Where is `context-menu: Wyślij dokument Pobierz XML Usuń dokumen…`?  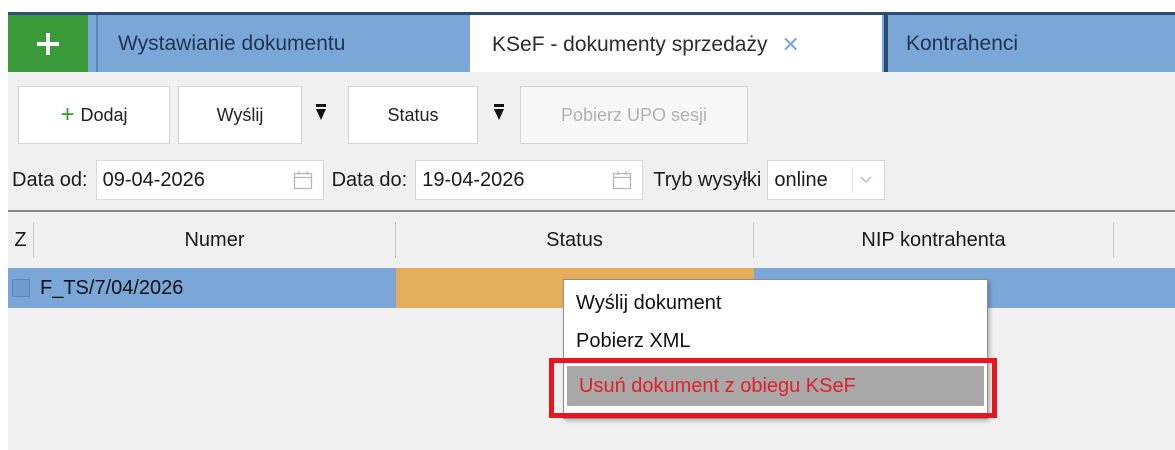 context-menu: Wyślij dokument Pobierz XML Usuń dokumen… is located at coordinates (775, 349).